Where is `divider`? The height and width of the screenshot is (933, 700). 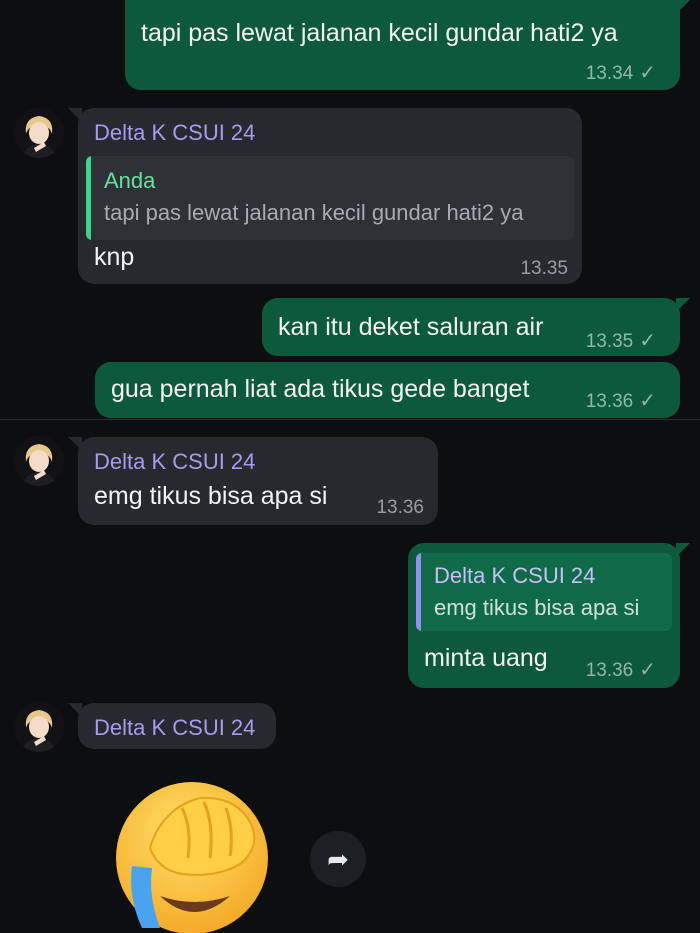 divider is located at coordinates (350, 419).